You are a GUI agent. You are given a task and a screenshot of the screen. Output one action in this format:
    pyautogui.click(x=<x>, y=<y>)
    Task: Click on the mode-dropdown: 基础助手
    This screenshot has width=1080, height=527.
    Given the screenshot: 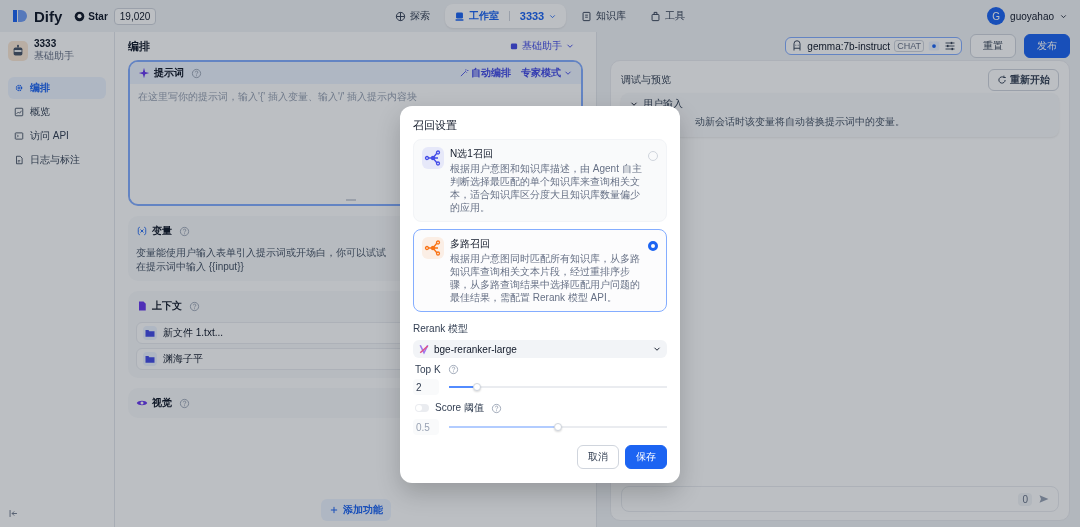 What is the action you would take?
    pyautogui.click(x=542, y=46)
    